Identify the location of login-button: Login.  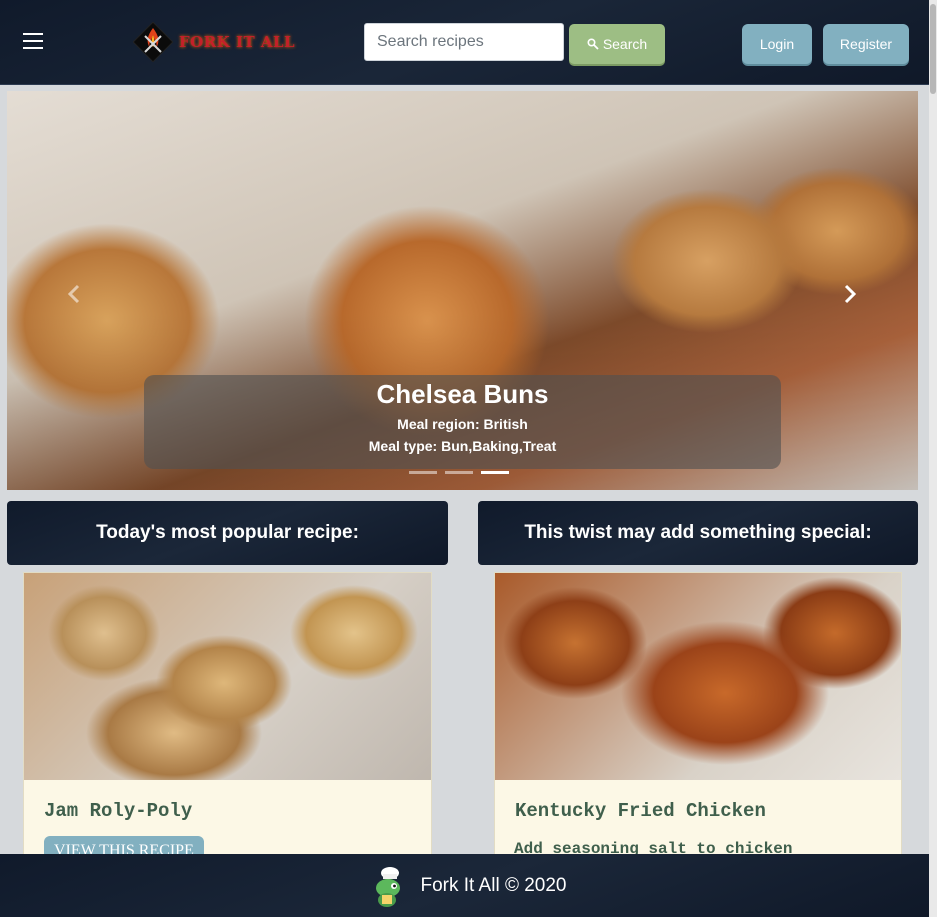
(777, 44).